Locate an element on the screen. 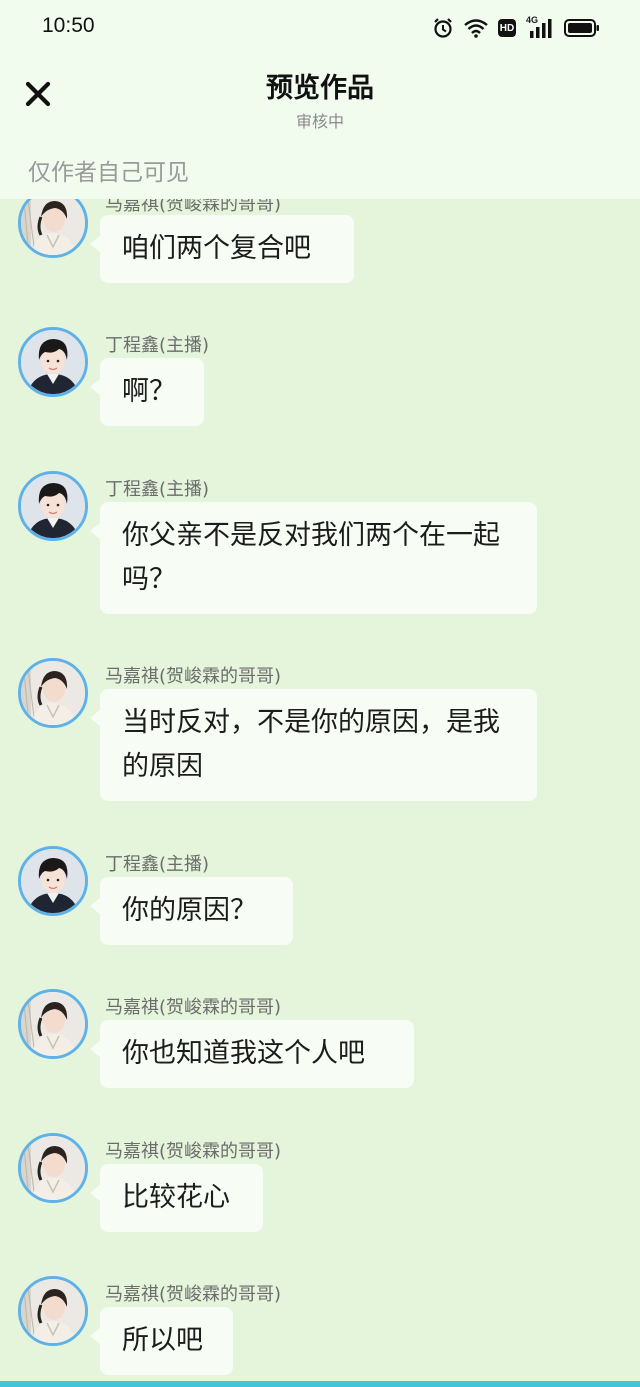 The width and height of the screenshot is (640, 1387). hd-icon: HD is located at coordinates (507, 28).